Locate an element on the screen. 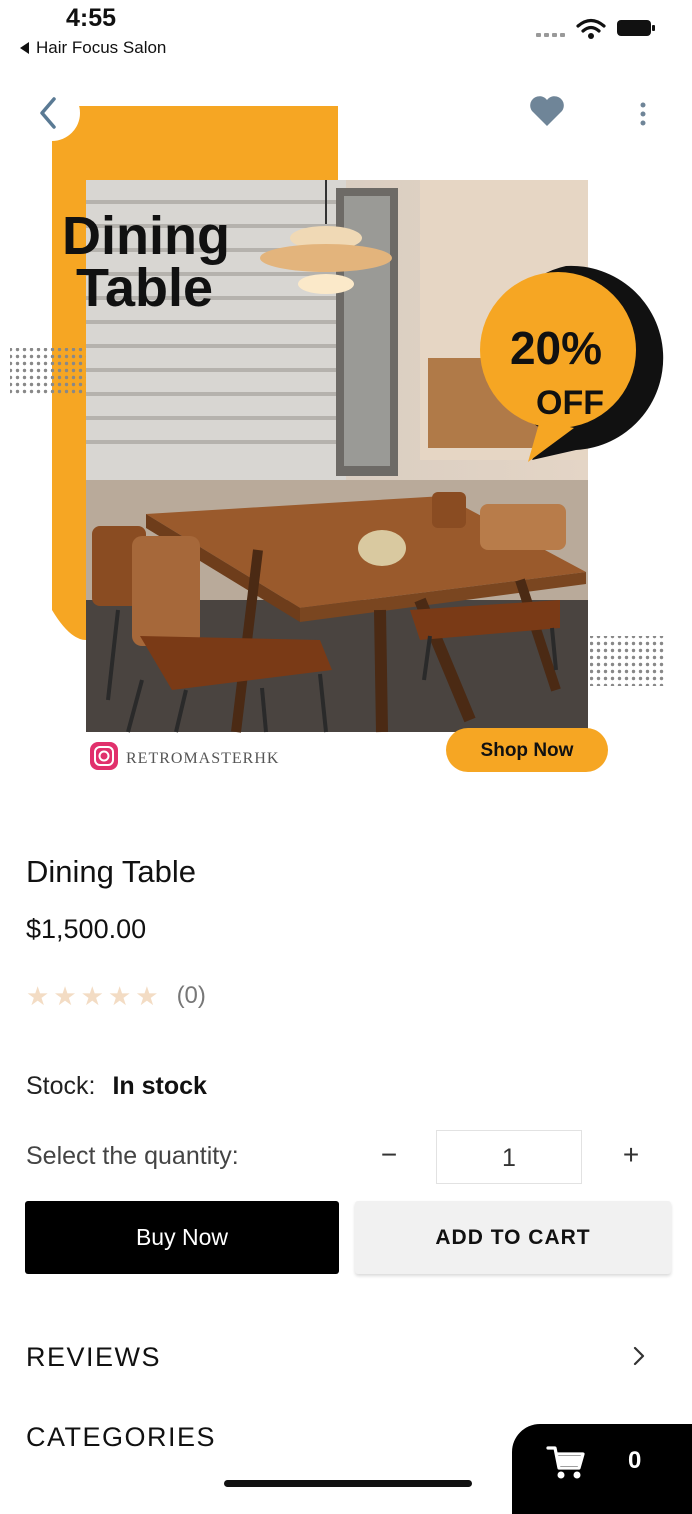 This screenshot has width=692, height=1514. chevron-right-icon is located at coordinates (639, 1356).